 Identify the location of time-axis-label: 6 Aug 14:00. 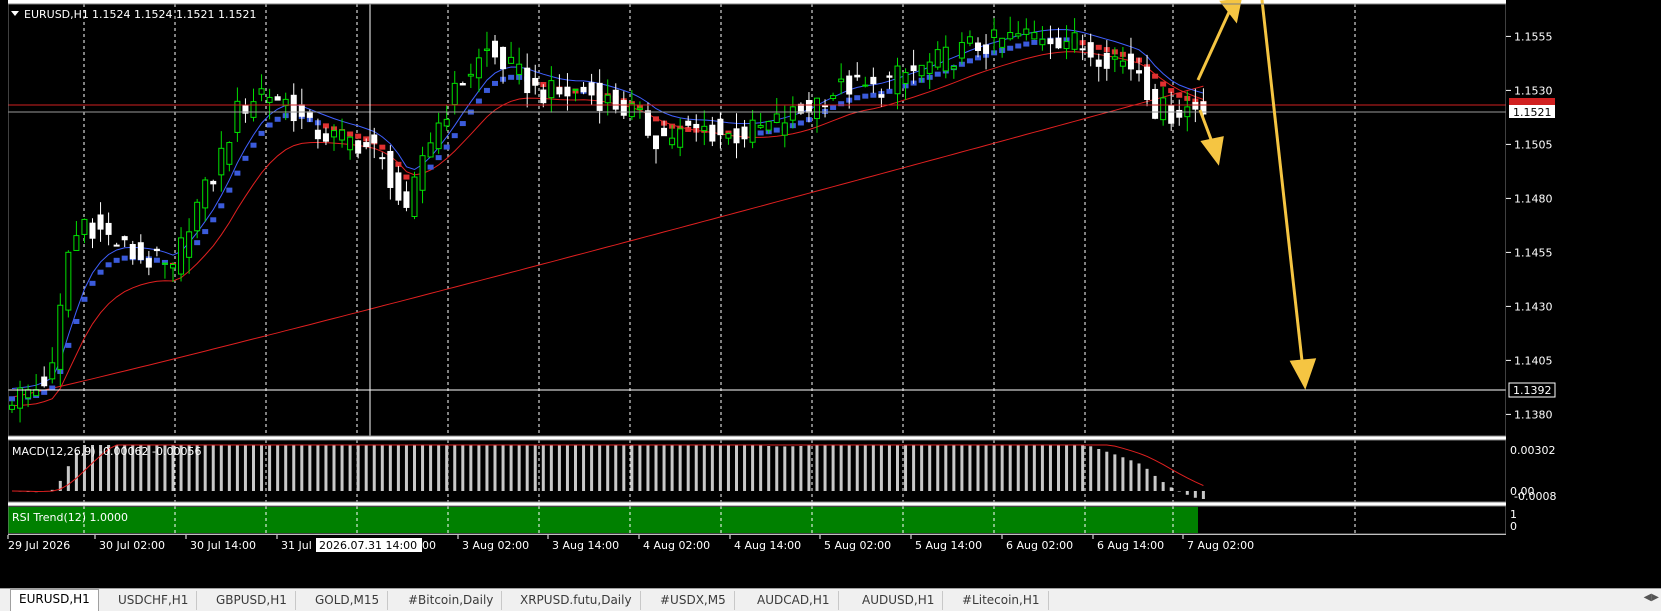
(1130, 545).